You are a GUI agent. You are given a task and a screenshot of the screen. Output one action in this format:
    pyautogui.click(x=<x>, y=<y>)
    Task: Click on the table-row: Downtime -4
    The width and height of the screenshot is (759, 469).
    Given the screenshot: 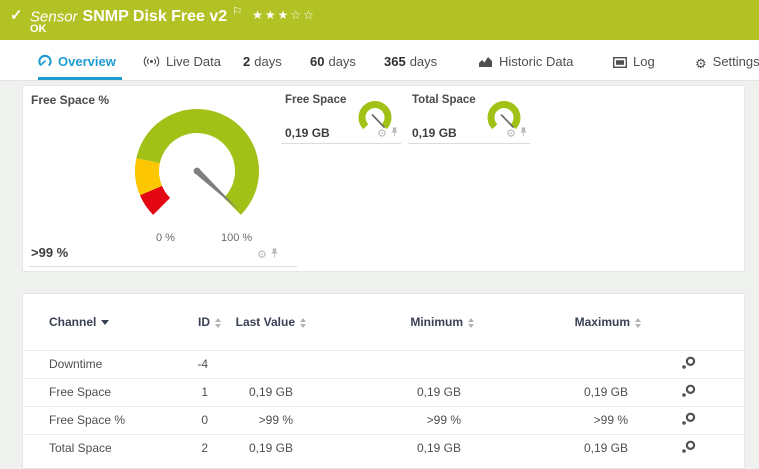 What is the action you would take?
    pyautogui.click(x=383, y=363)
    